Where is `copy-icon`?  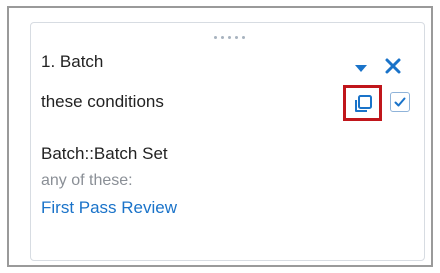
copy-icon is located at coordinates (363, 103).